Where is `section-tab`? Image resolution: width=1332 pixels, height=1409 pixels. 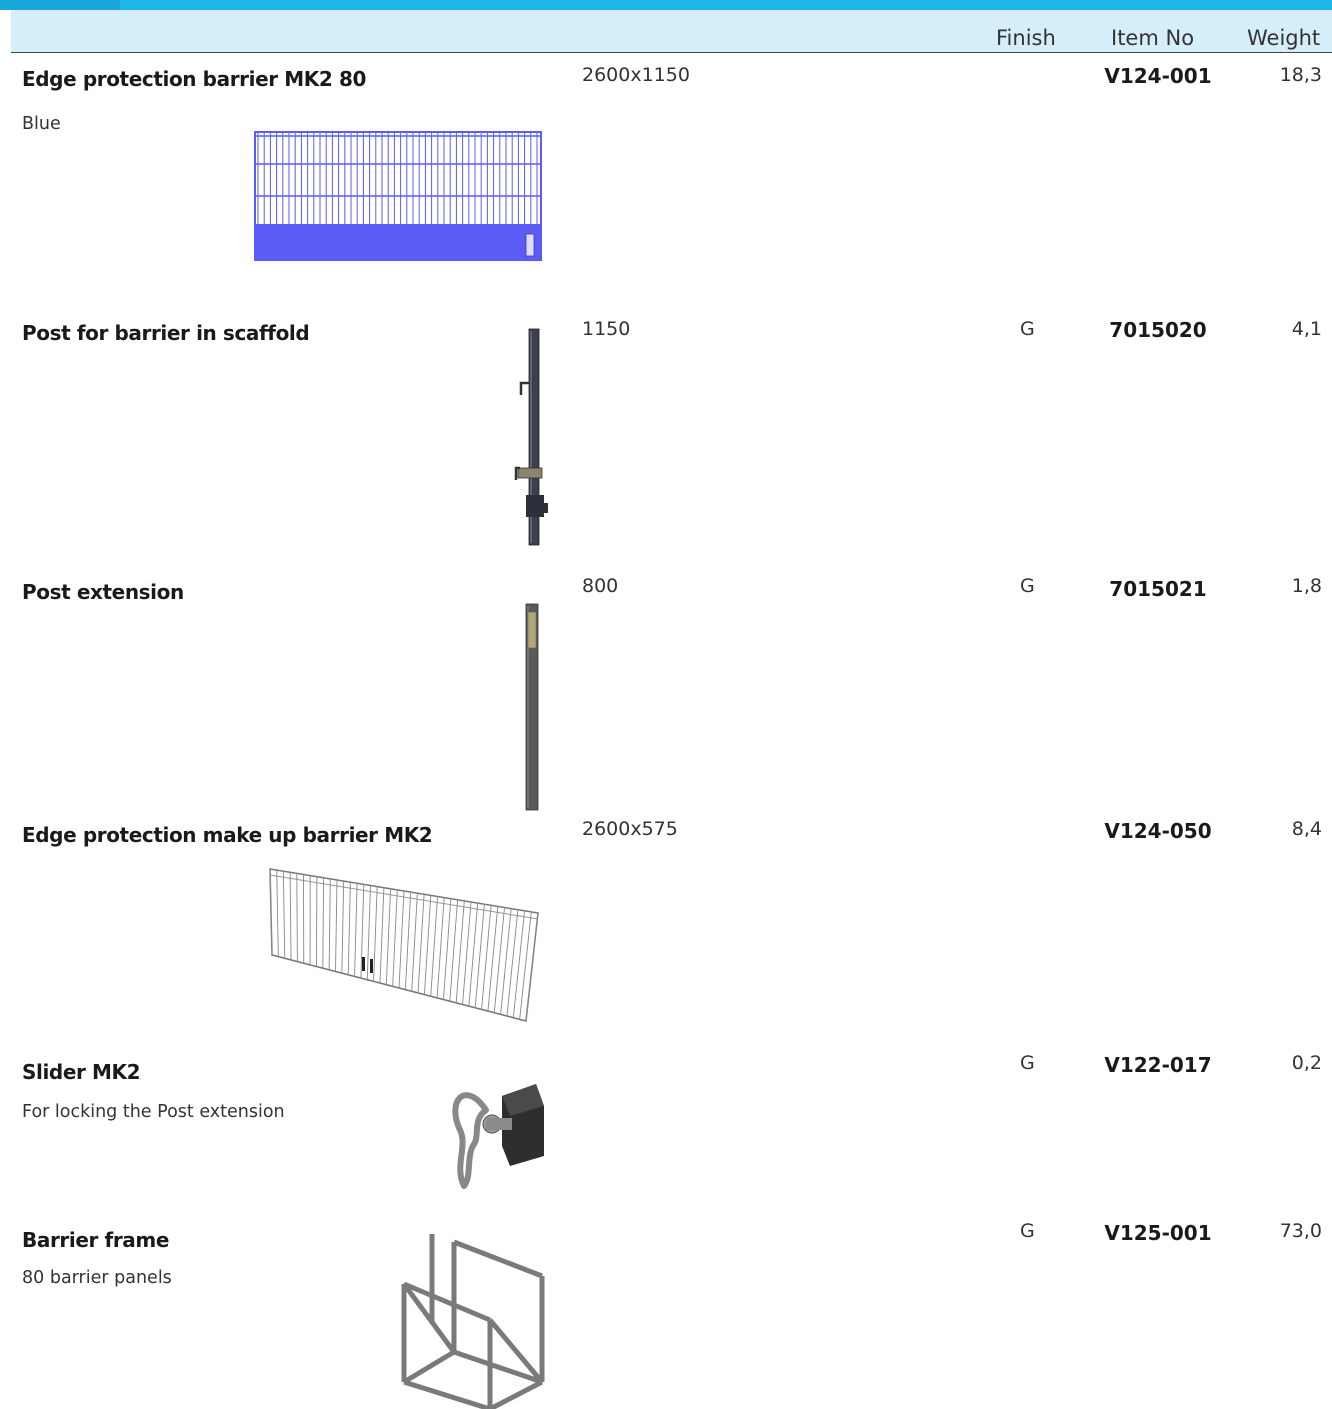 section-tab is located at coordinates (60, 5).